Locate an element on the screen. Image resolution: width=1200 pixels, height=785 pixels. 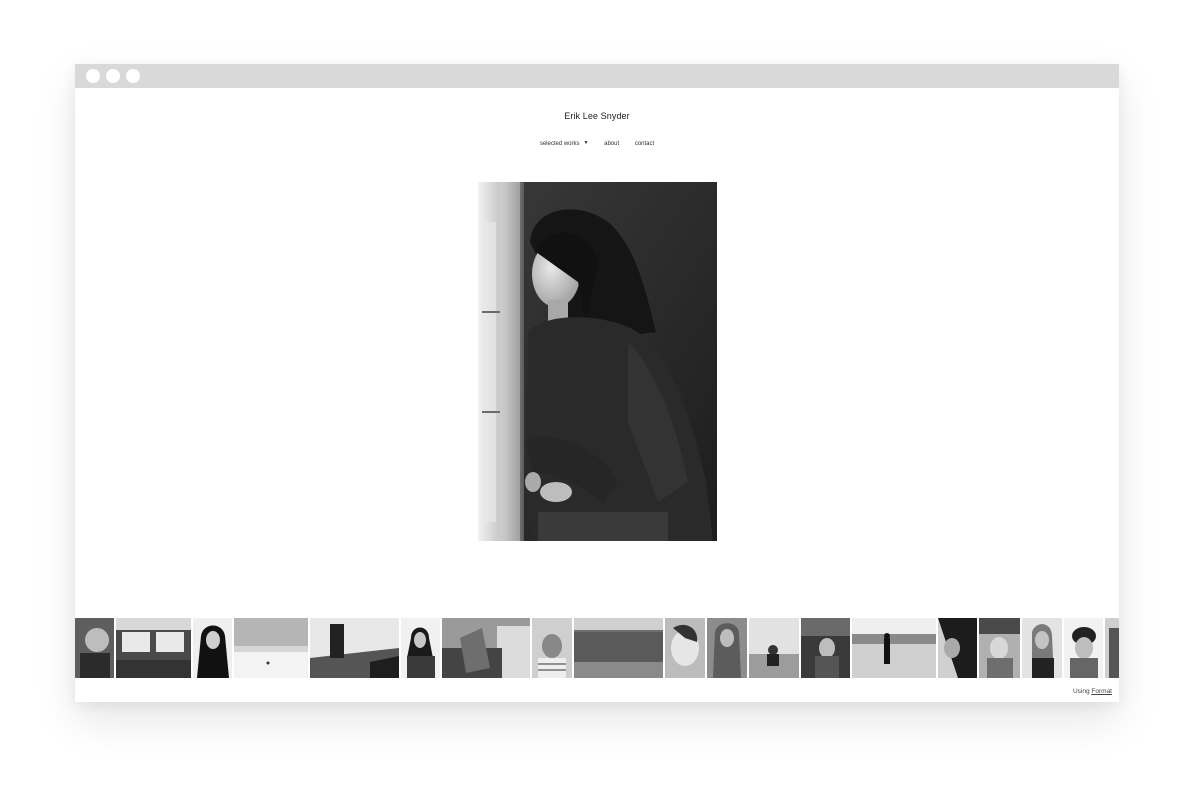
window-titlebar is located at coordinates (597, 76).